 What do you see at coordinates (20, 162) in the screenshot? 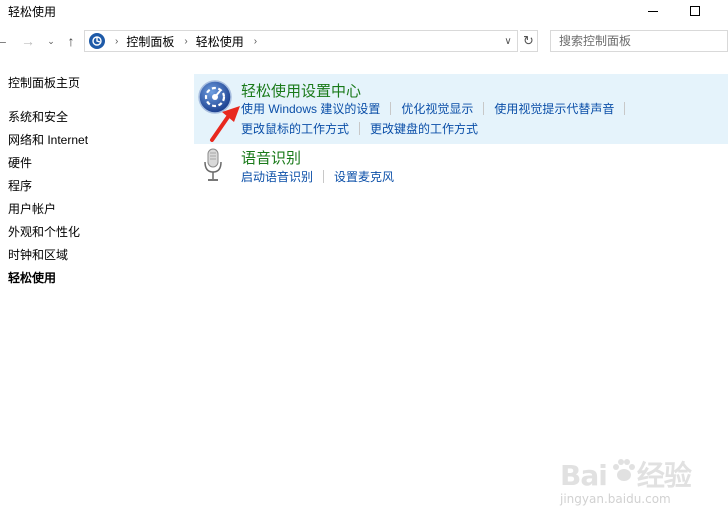
I see `sidebar-item-hardware: 硬件` at bounding box center [20, 162].